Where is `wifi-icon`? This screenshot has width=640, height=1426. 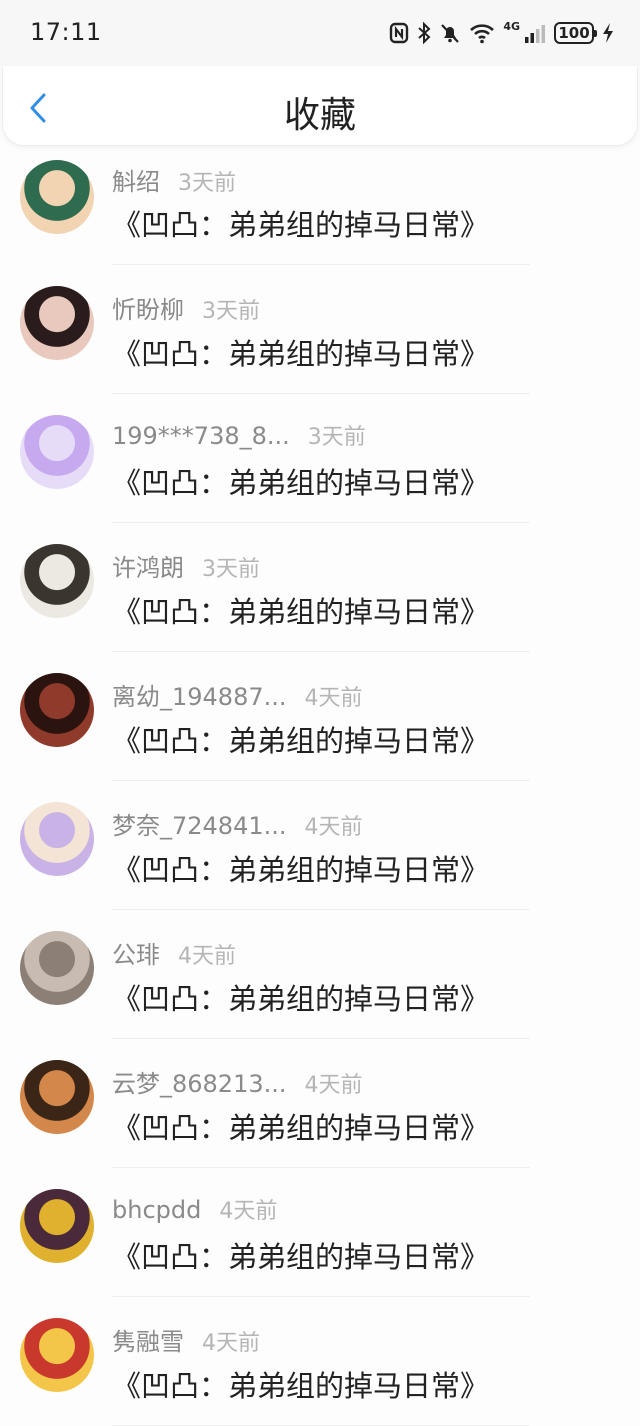 wifi-icon is located at coordinates (482, 34).